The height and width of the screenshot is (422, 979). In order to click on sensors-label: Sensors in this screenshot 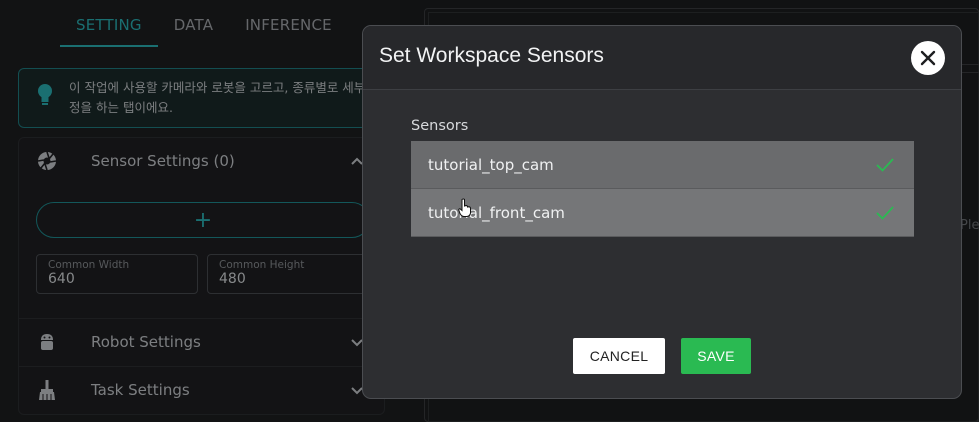, I will do `click(440, 126)`.